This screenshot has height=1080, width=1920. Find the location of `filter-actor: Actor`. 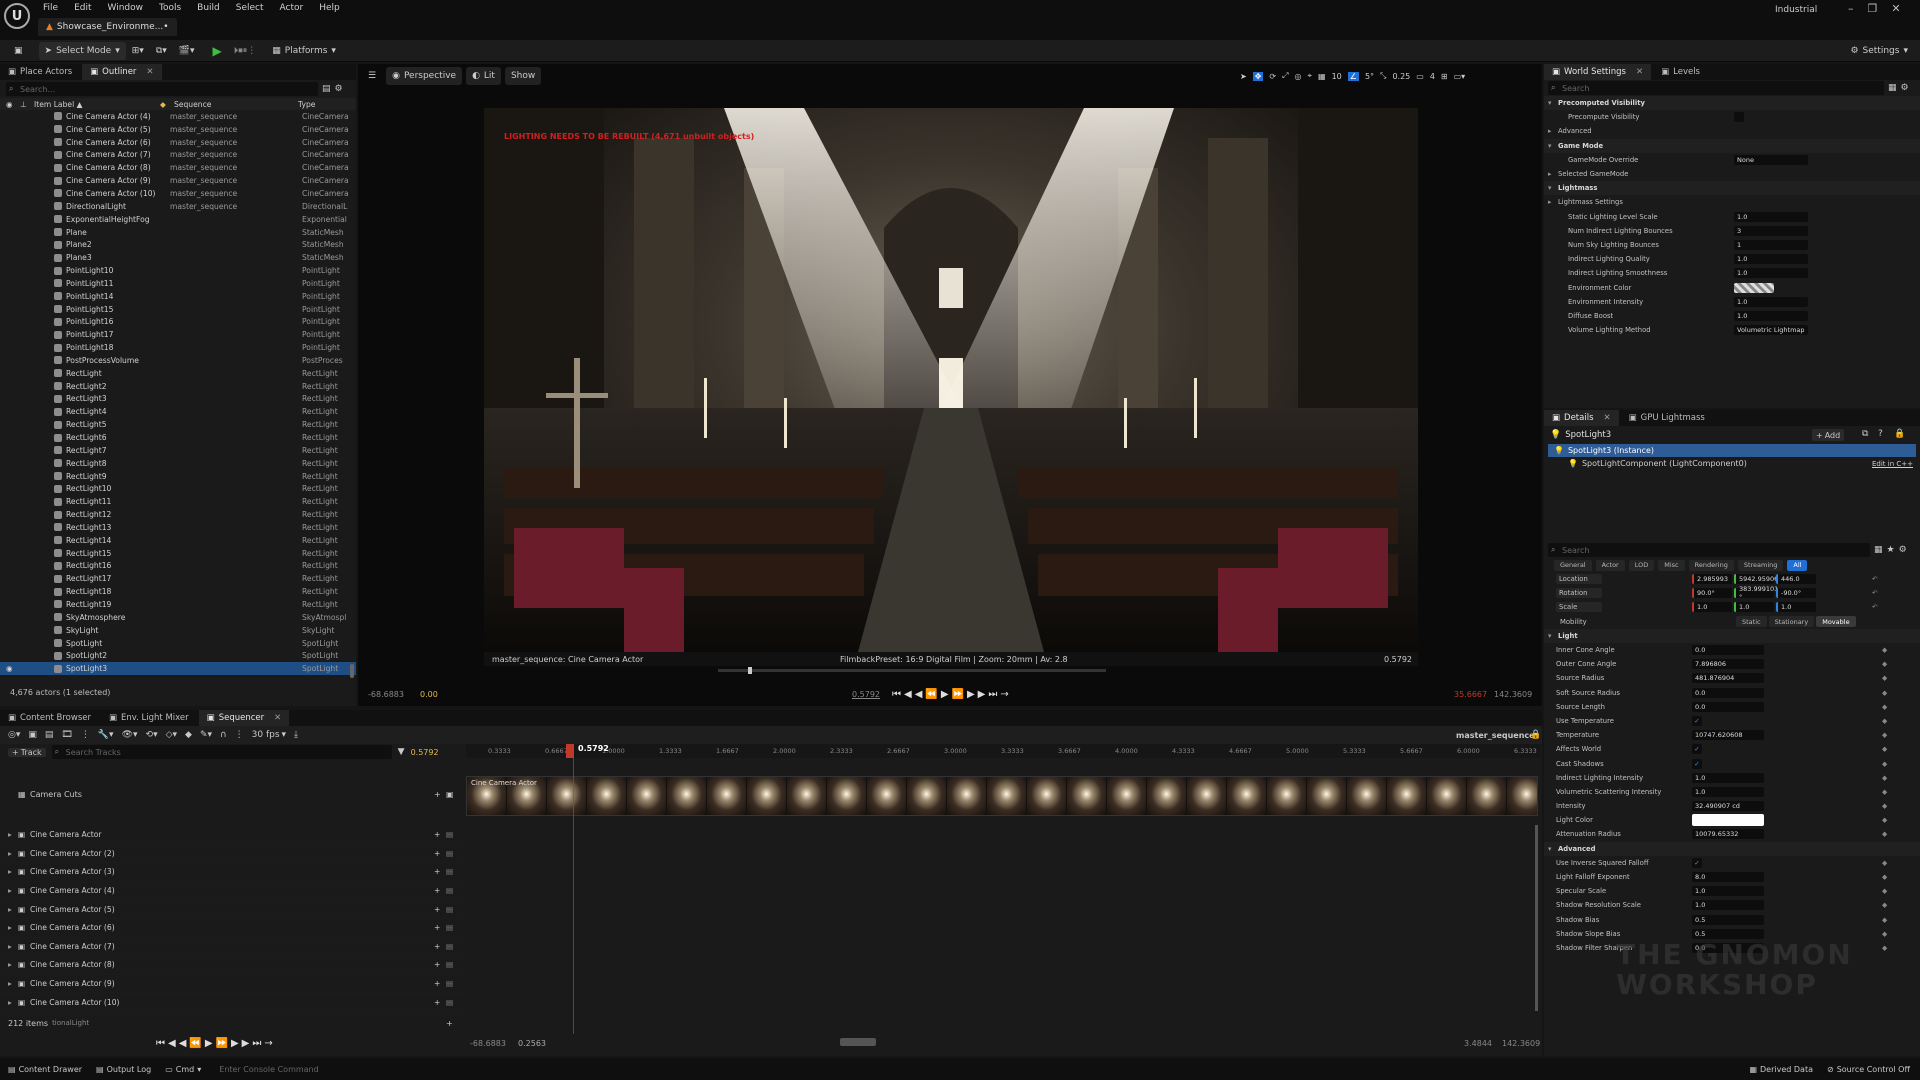

filter-actor: Actor is located at coordinates (1610, 565).